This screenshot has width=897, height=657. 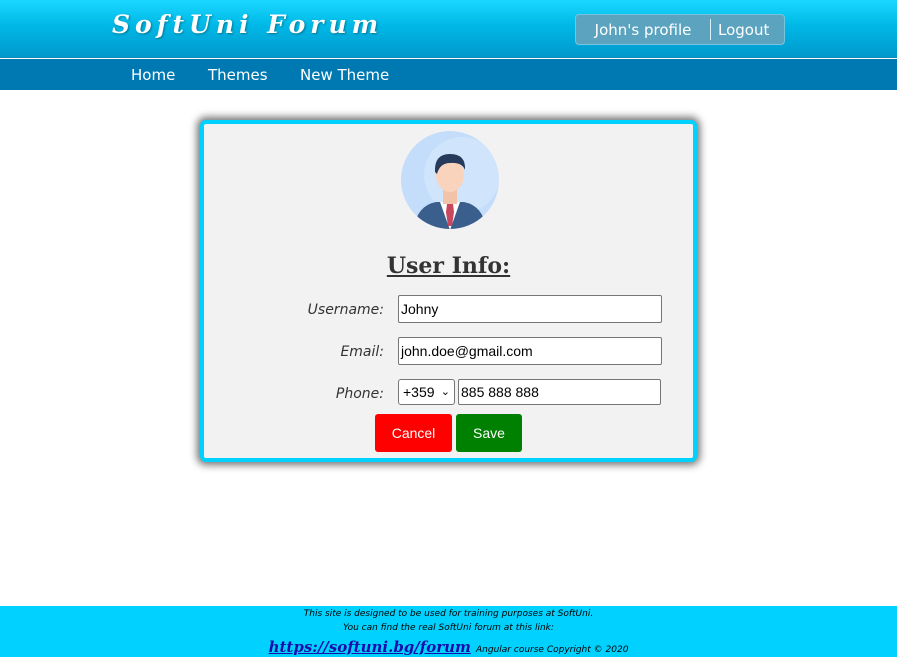 What do you see at coordinates (345, 310) in the screenshot?
I see `username-label: Username:` at bounding box center [345, 310].